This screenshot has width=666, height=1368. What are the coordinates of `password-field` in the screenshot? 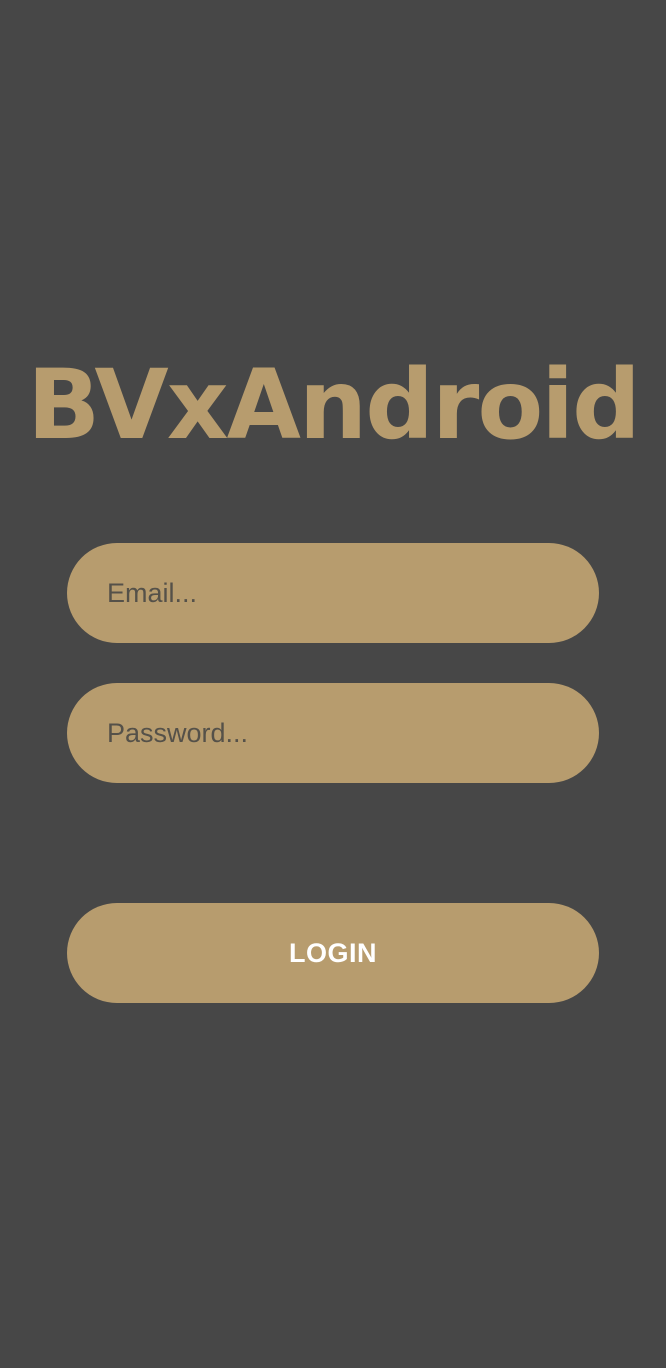 It's located at (333, 733).